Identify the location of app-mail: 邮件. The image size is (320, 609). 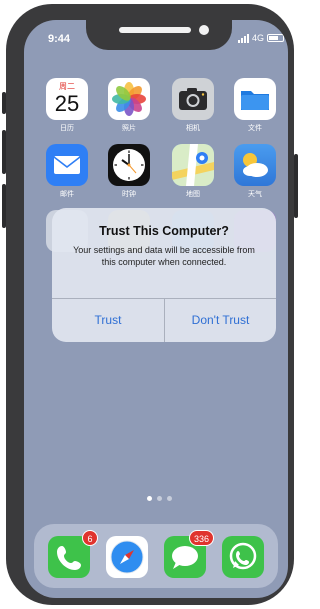
(67, 171).